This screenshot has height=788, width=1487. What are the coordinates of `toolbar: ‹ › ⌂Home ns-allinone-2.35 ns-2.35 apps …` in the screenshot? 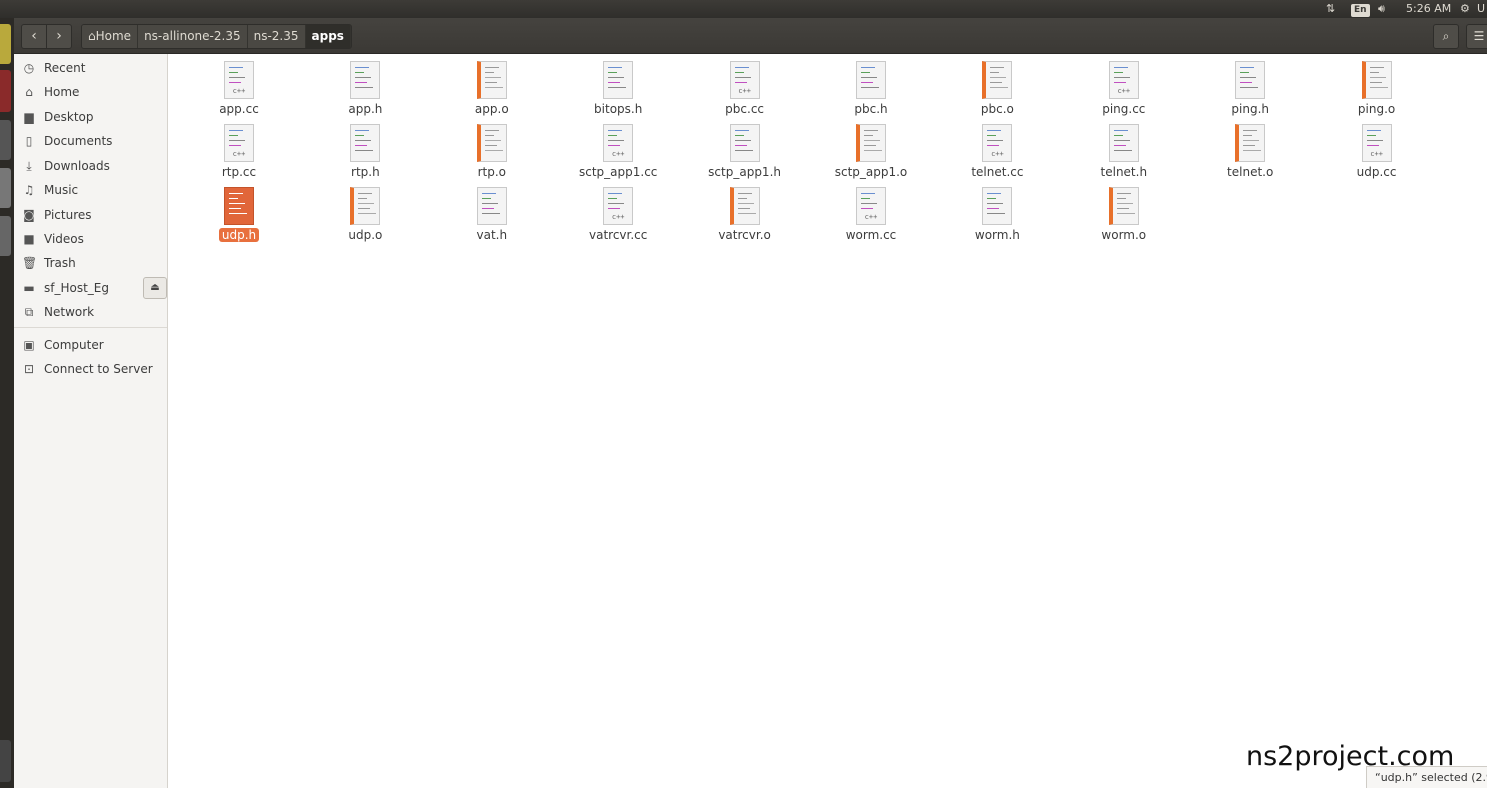 It's located at (750, 36).